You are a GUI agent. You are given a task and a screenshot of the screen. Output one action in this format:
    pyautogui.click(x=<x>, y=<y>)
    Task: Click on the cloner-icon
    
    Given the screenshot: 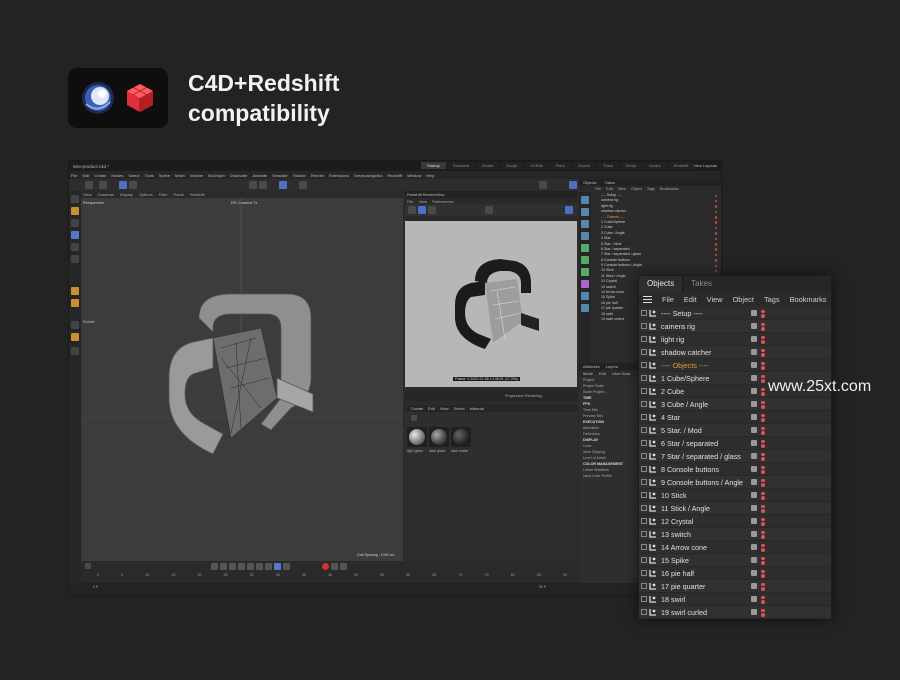 What is the action you would take?
    pyautogui.click(x=585, y=260)
    